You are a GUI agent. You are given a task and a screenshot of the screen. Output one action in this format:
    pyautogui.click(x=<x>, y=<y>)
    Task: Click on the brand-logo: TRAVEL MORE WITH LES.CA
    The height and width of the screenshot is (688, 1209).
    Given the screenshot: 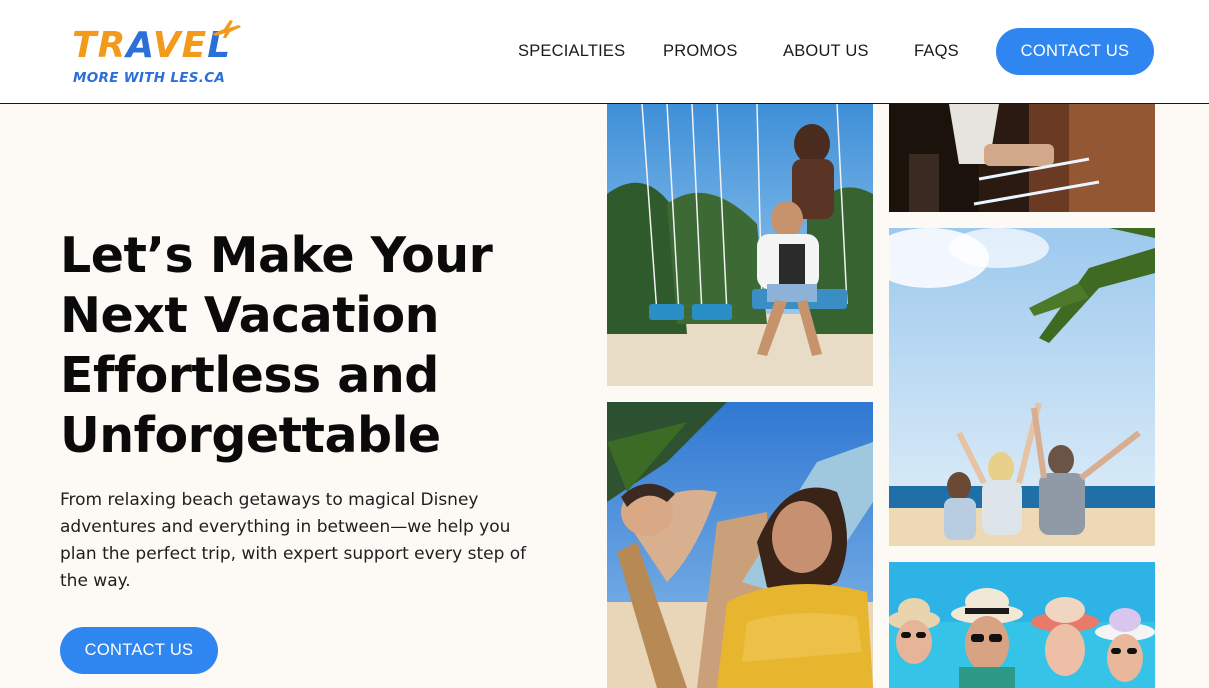 What is the action you would take?
    pyautogui.click(x=157, y=53)
    